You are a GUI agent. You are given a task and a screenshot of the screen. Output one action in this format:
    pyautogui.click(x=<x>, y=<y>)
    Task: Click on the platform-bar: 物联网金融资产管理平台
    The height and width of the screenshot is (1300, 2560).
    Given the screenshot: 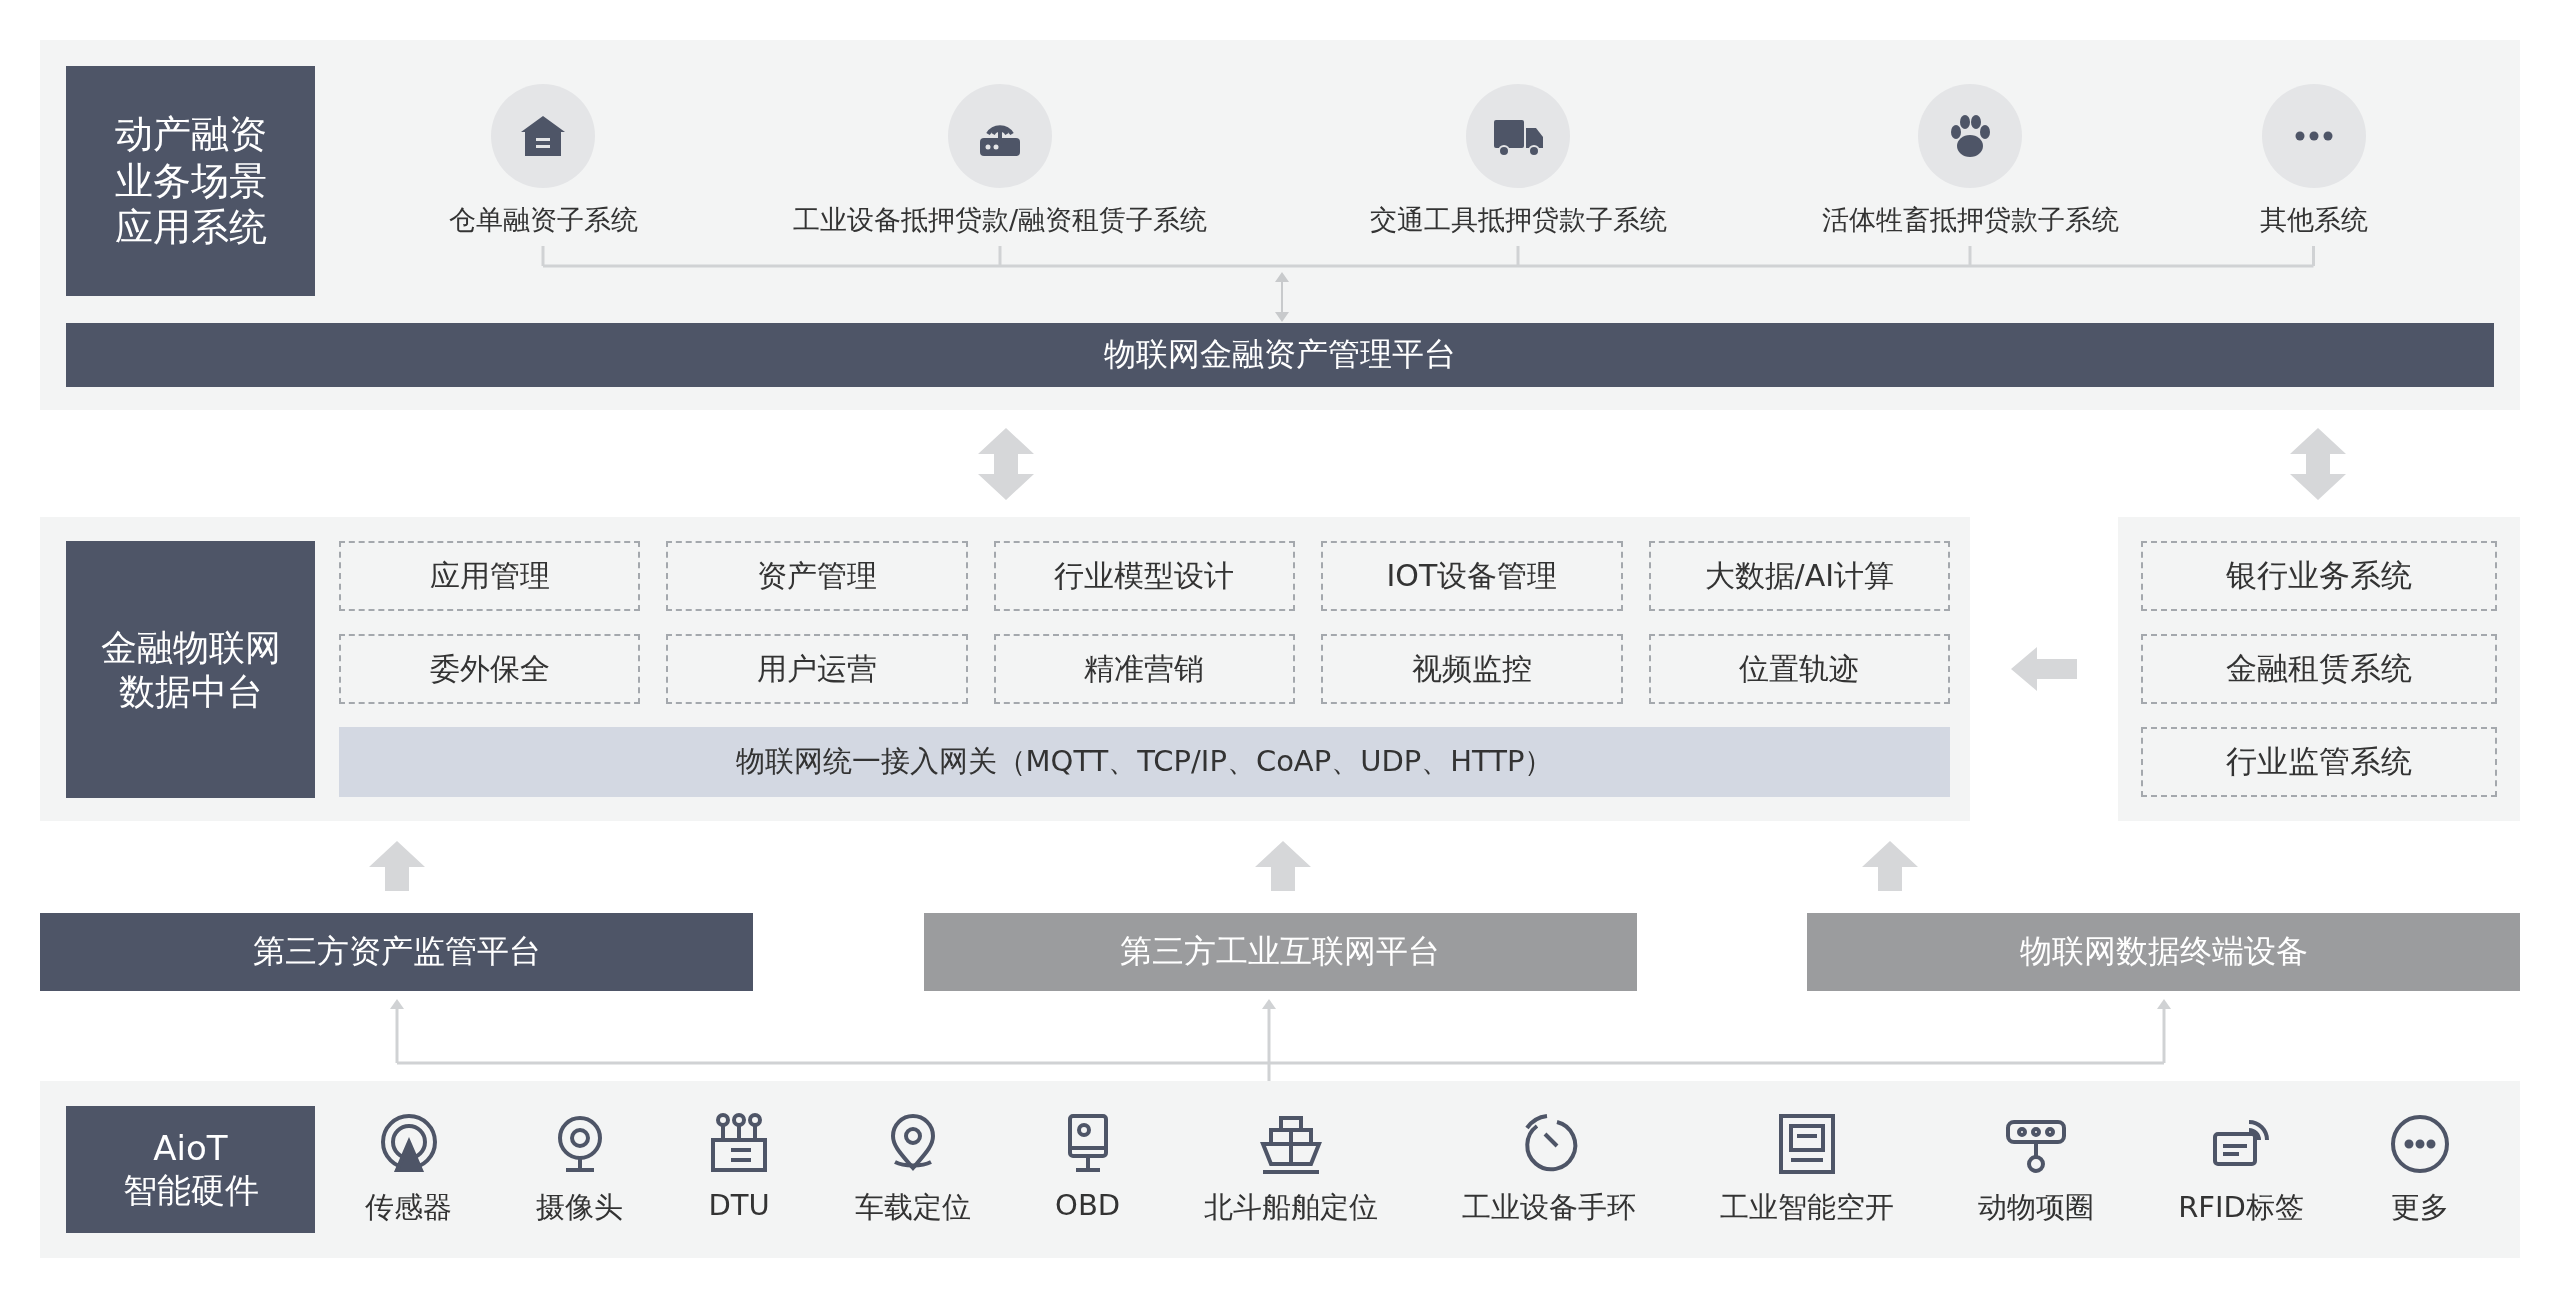 What is the action you would take?
    pyautogui.click(x=1280, y=355)
    